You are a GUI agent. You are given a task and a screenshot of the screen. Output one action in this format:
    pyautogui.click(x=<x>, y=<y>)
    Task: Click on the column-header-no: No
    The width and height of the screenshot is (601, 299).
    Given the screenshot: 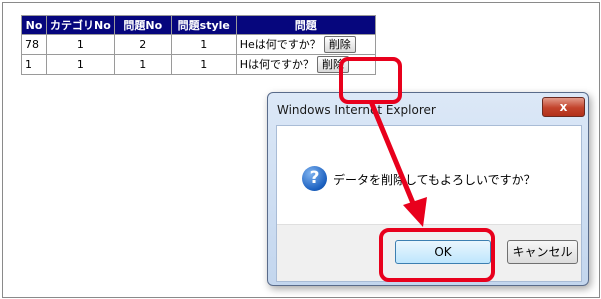 What is the action you would take?
    pyautogui.click(x=34, y=25)
    